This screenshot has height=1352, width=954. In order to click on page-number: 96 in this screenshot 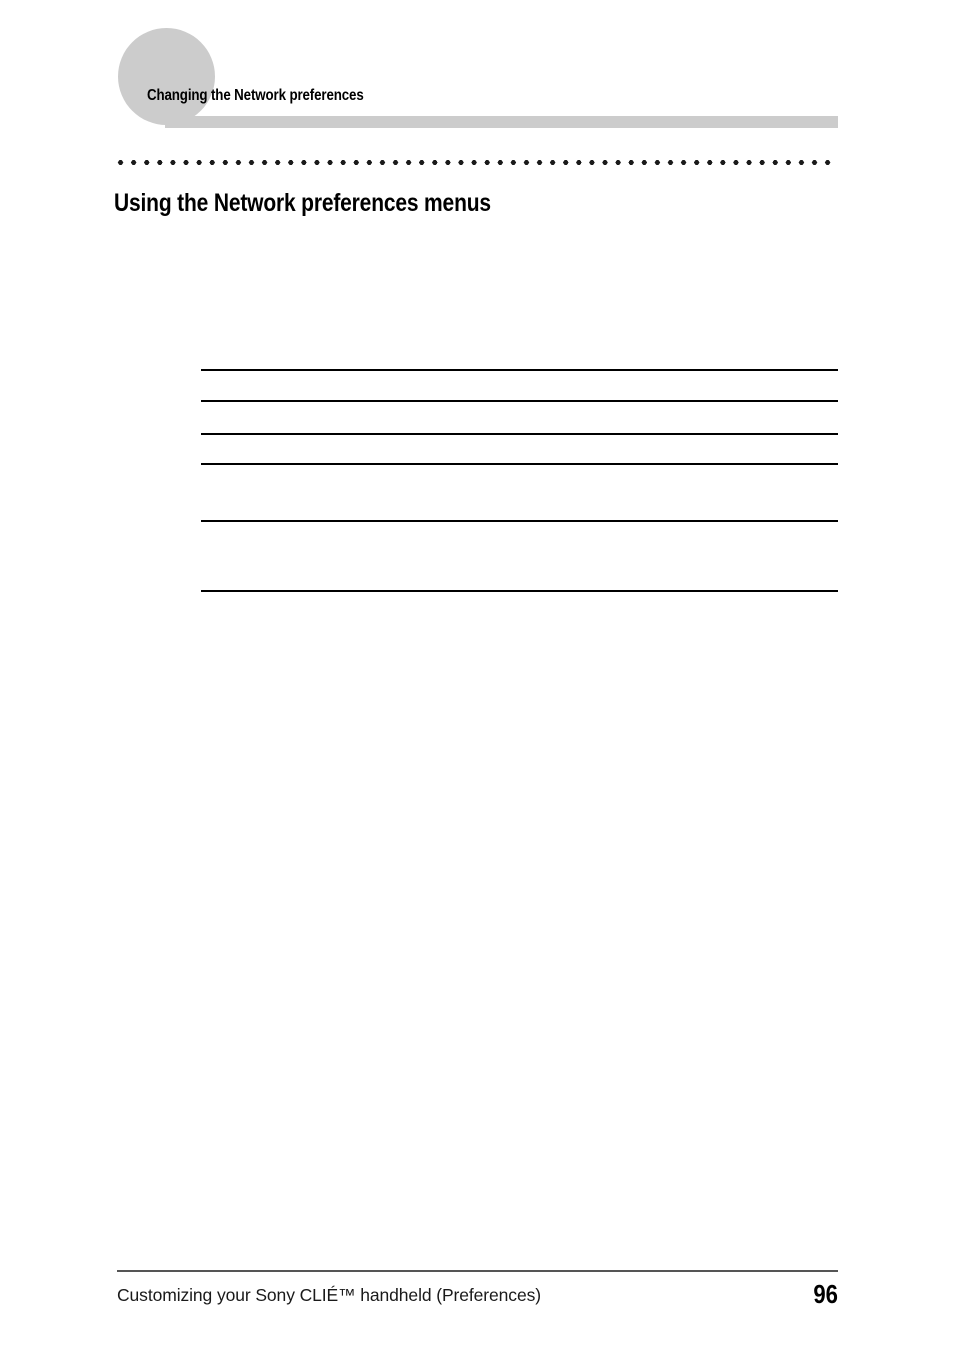, I will do `click(825, 1294)`.